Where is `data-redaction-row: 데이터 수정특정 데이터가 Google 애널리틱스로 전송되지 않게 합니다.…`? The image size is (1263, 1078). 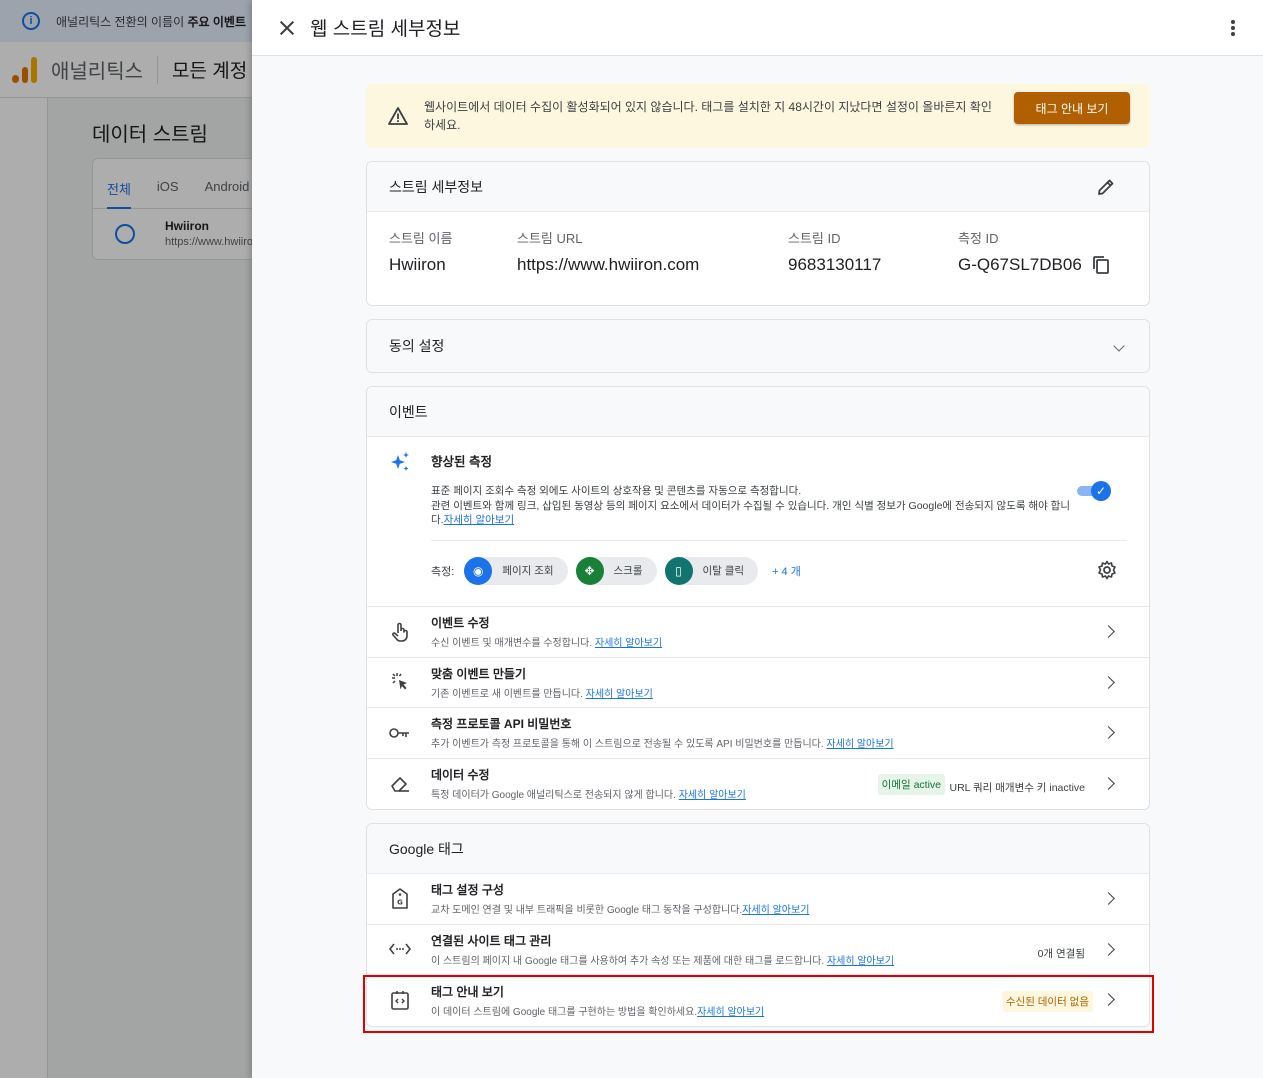
data-redaction-row: 데이터 수정특정 데이터가 Google 애널리틱스로 전송되지 않게 합니다.… is located at coordinates (758, 784).